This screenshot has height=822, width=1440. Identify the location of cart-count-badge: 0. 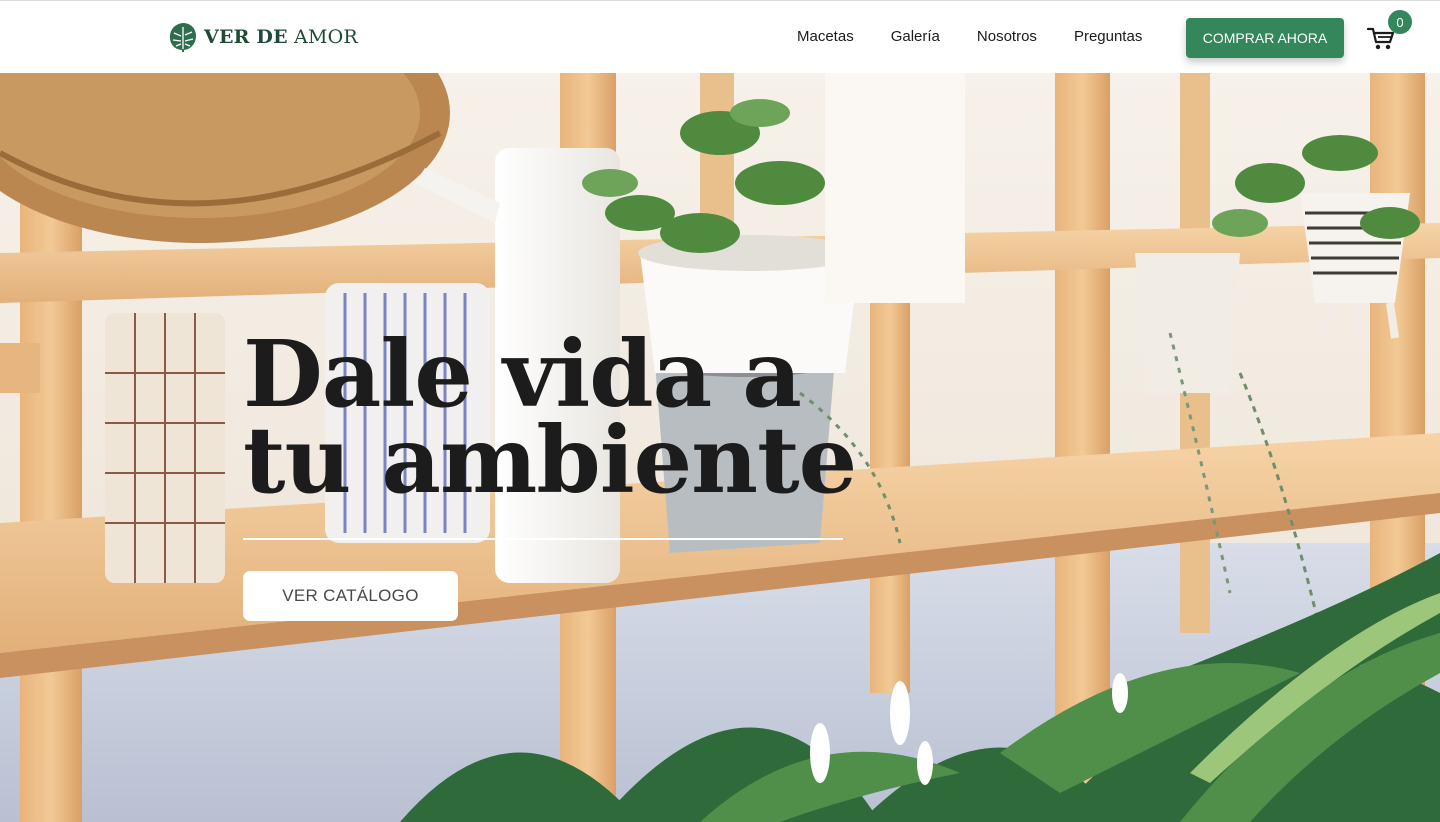
(1400, 22).